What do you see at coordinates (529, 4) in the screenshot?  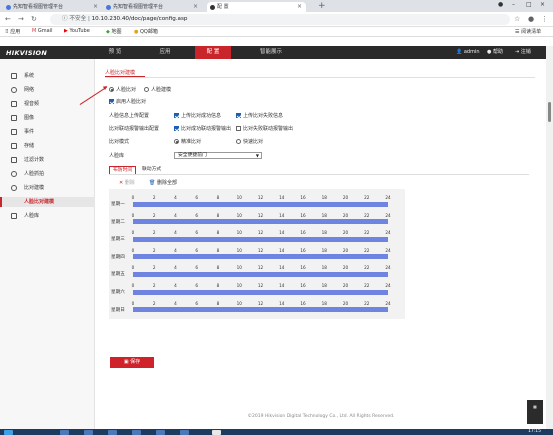 I see `maximize-icon: □` at bounding box center [529, 4].